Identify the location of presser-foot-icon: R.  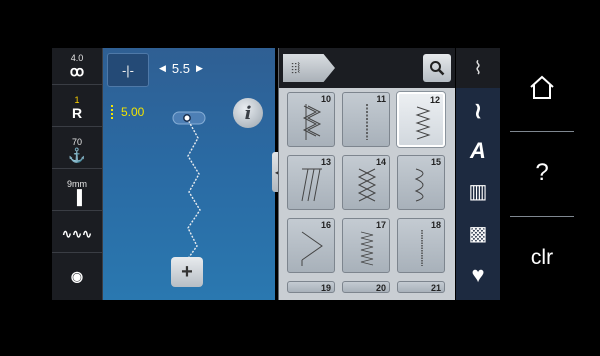
(77, 113).